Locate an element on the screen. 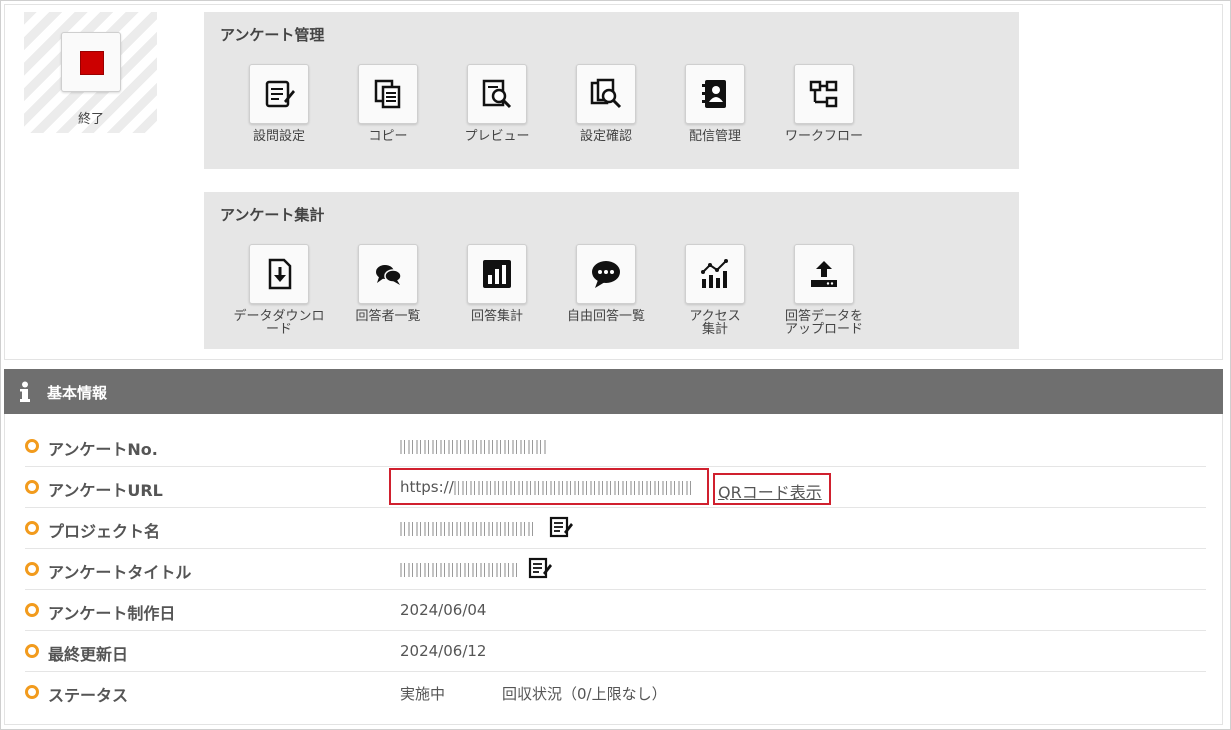 Image resolution: width=1231 pixels, height=730 pixels. tool-copy: コピー is located at coordinates (388, 103).